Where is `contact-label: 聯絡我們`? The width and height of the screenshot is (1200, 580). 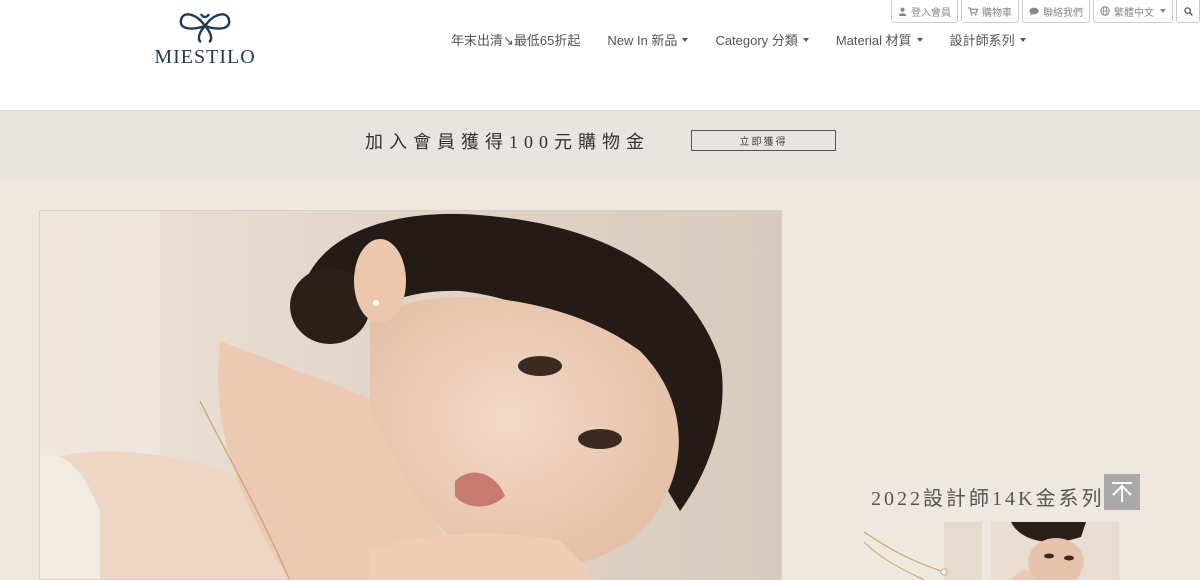
contact-label: 聯絡我們 is located at coordinates (1063, 13).